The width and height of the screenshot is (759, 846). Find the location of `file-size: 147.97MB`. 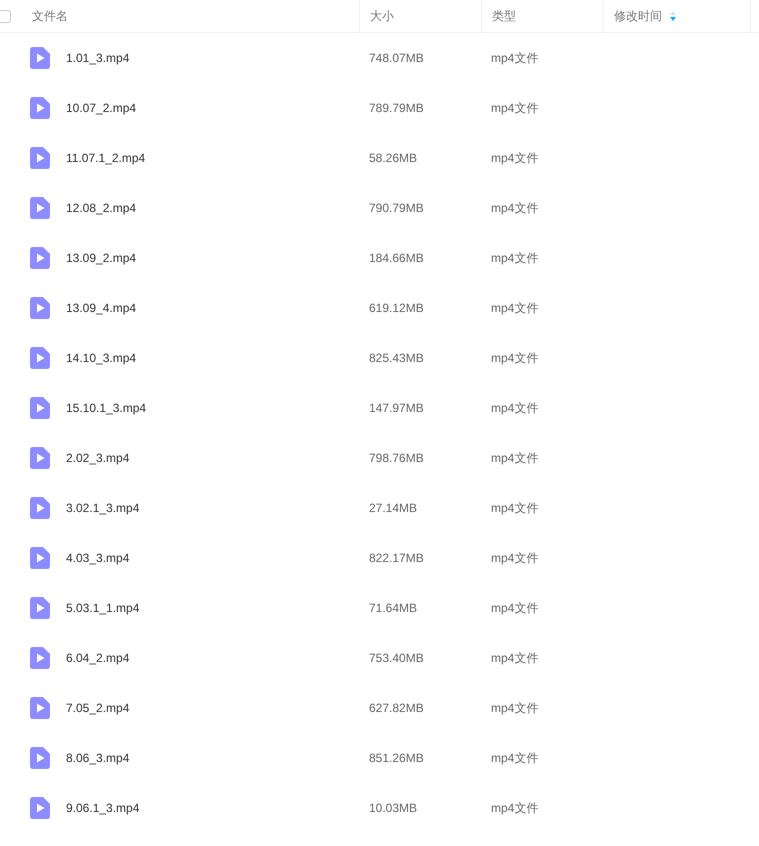

file-size: 147.97MB is located at coordinates (396, 408).